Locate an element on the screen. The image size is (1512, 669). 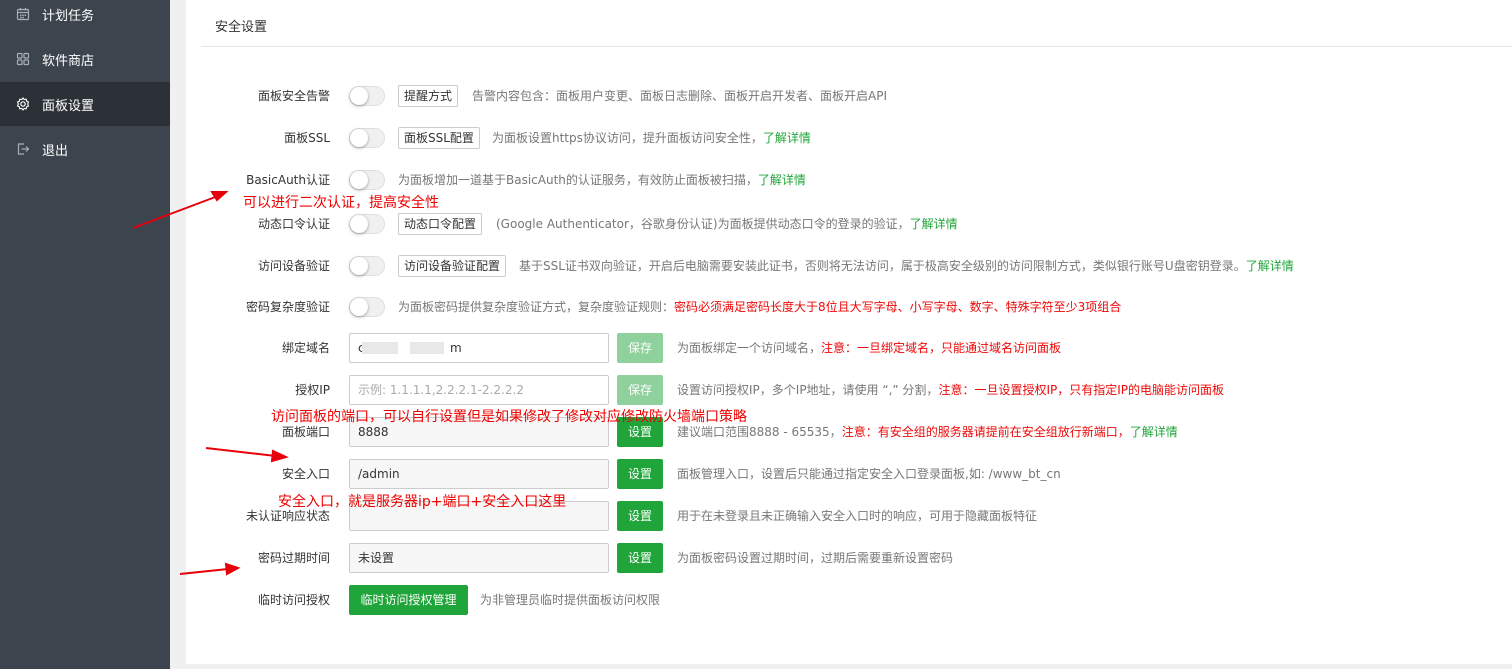
arrow-port is located at coordinates (241, 452).